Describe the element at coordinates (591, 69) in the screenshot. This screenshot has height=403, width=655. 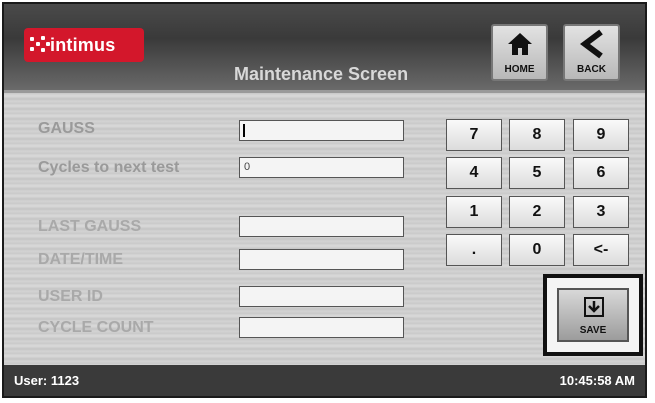
I see `back-label: BACK` at that location.